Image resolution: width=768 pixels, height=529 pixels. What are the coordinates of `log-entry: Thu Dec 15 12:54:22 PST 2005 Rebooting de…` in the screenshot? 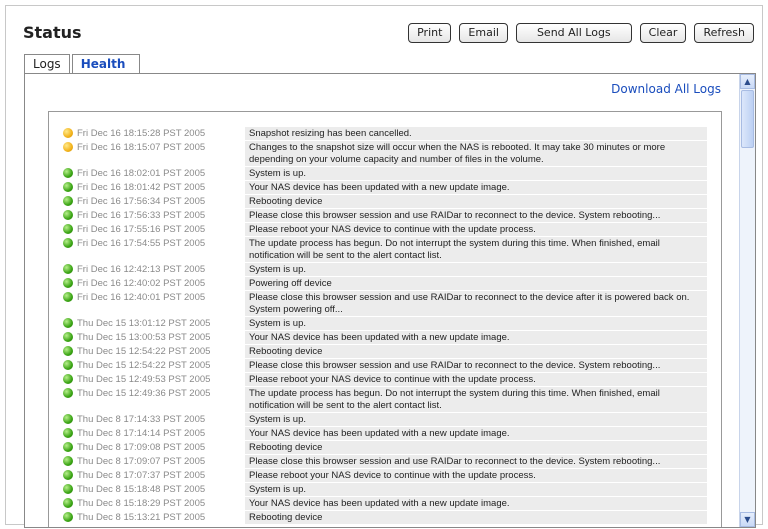 It's located at (385, 351).